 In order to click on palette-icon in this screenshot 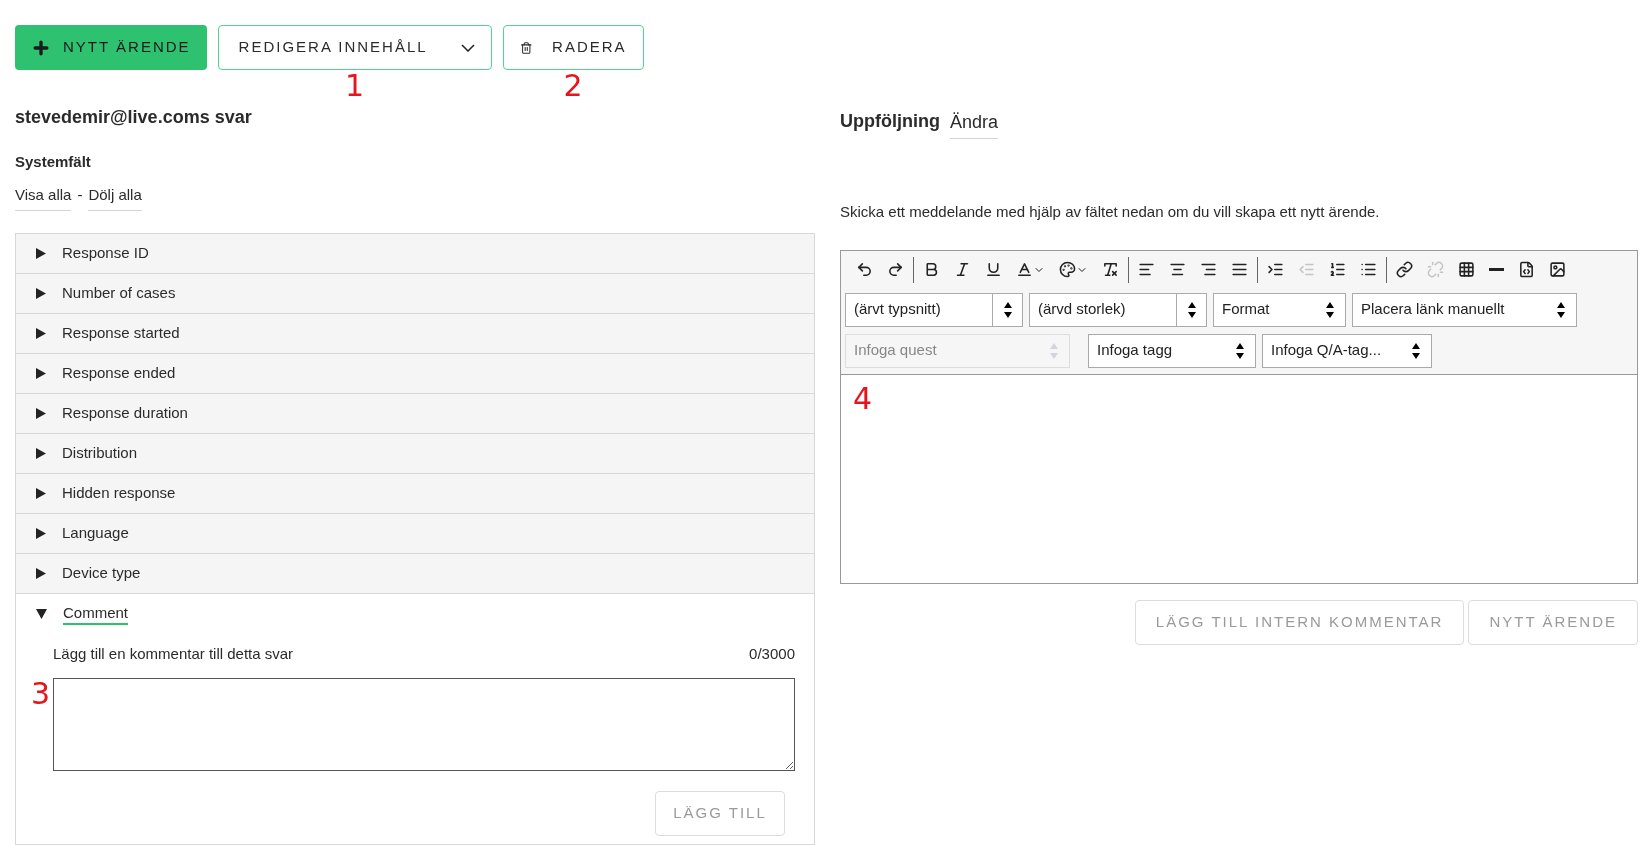, I will do `click(1067, 269)`.